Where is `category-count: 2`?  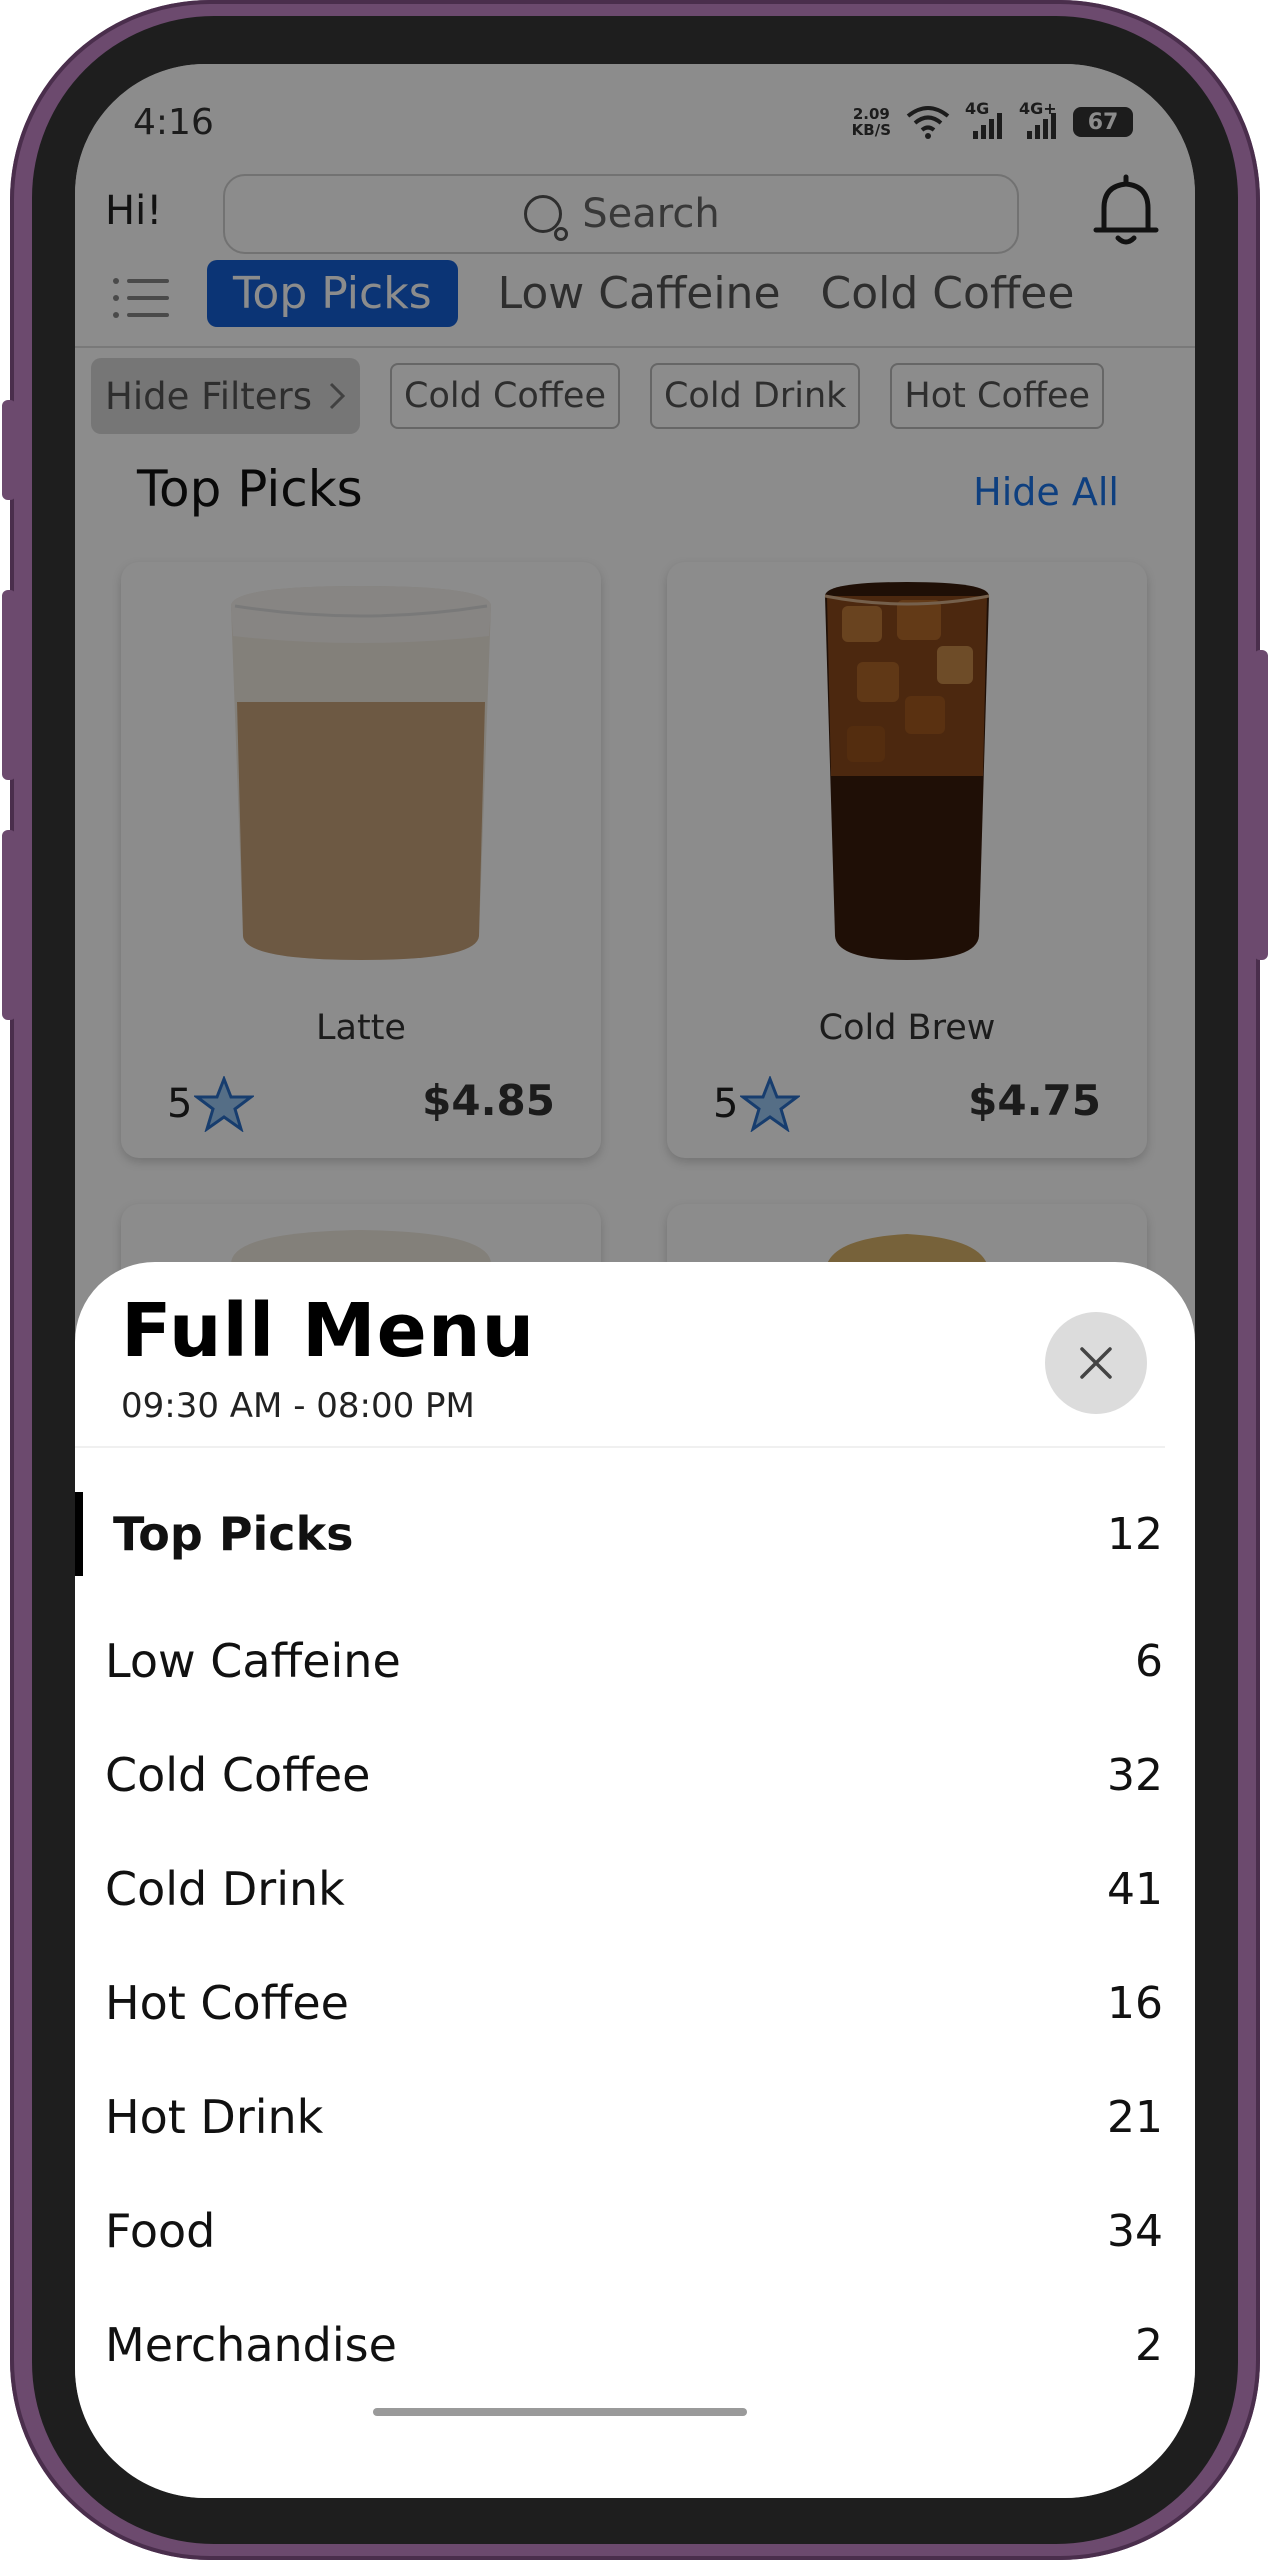
category-count: 2 is located at coordinates (1149, 2345).